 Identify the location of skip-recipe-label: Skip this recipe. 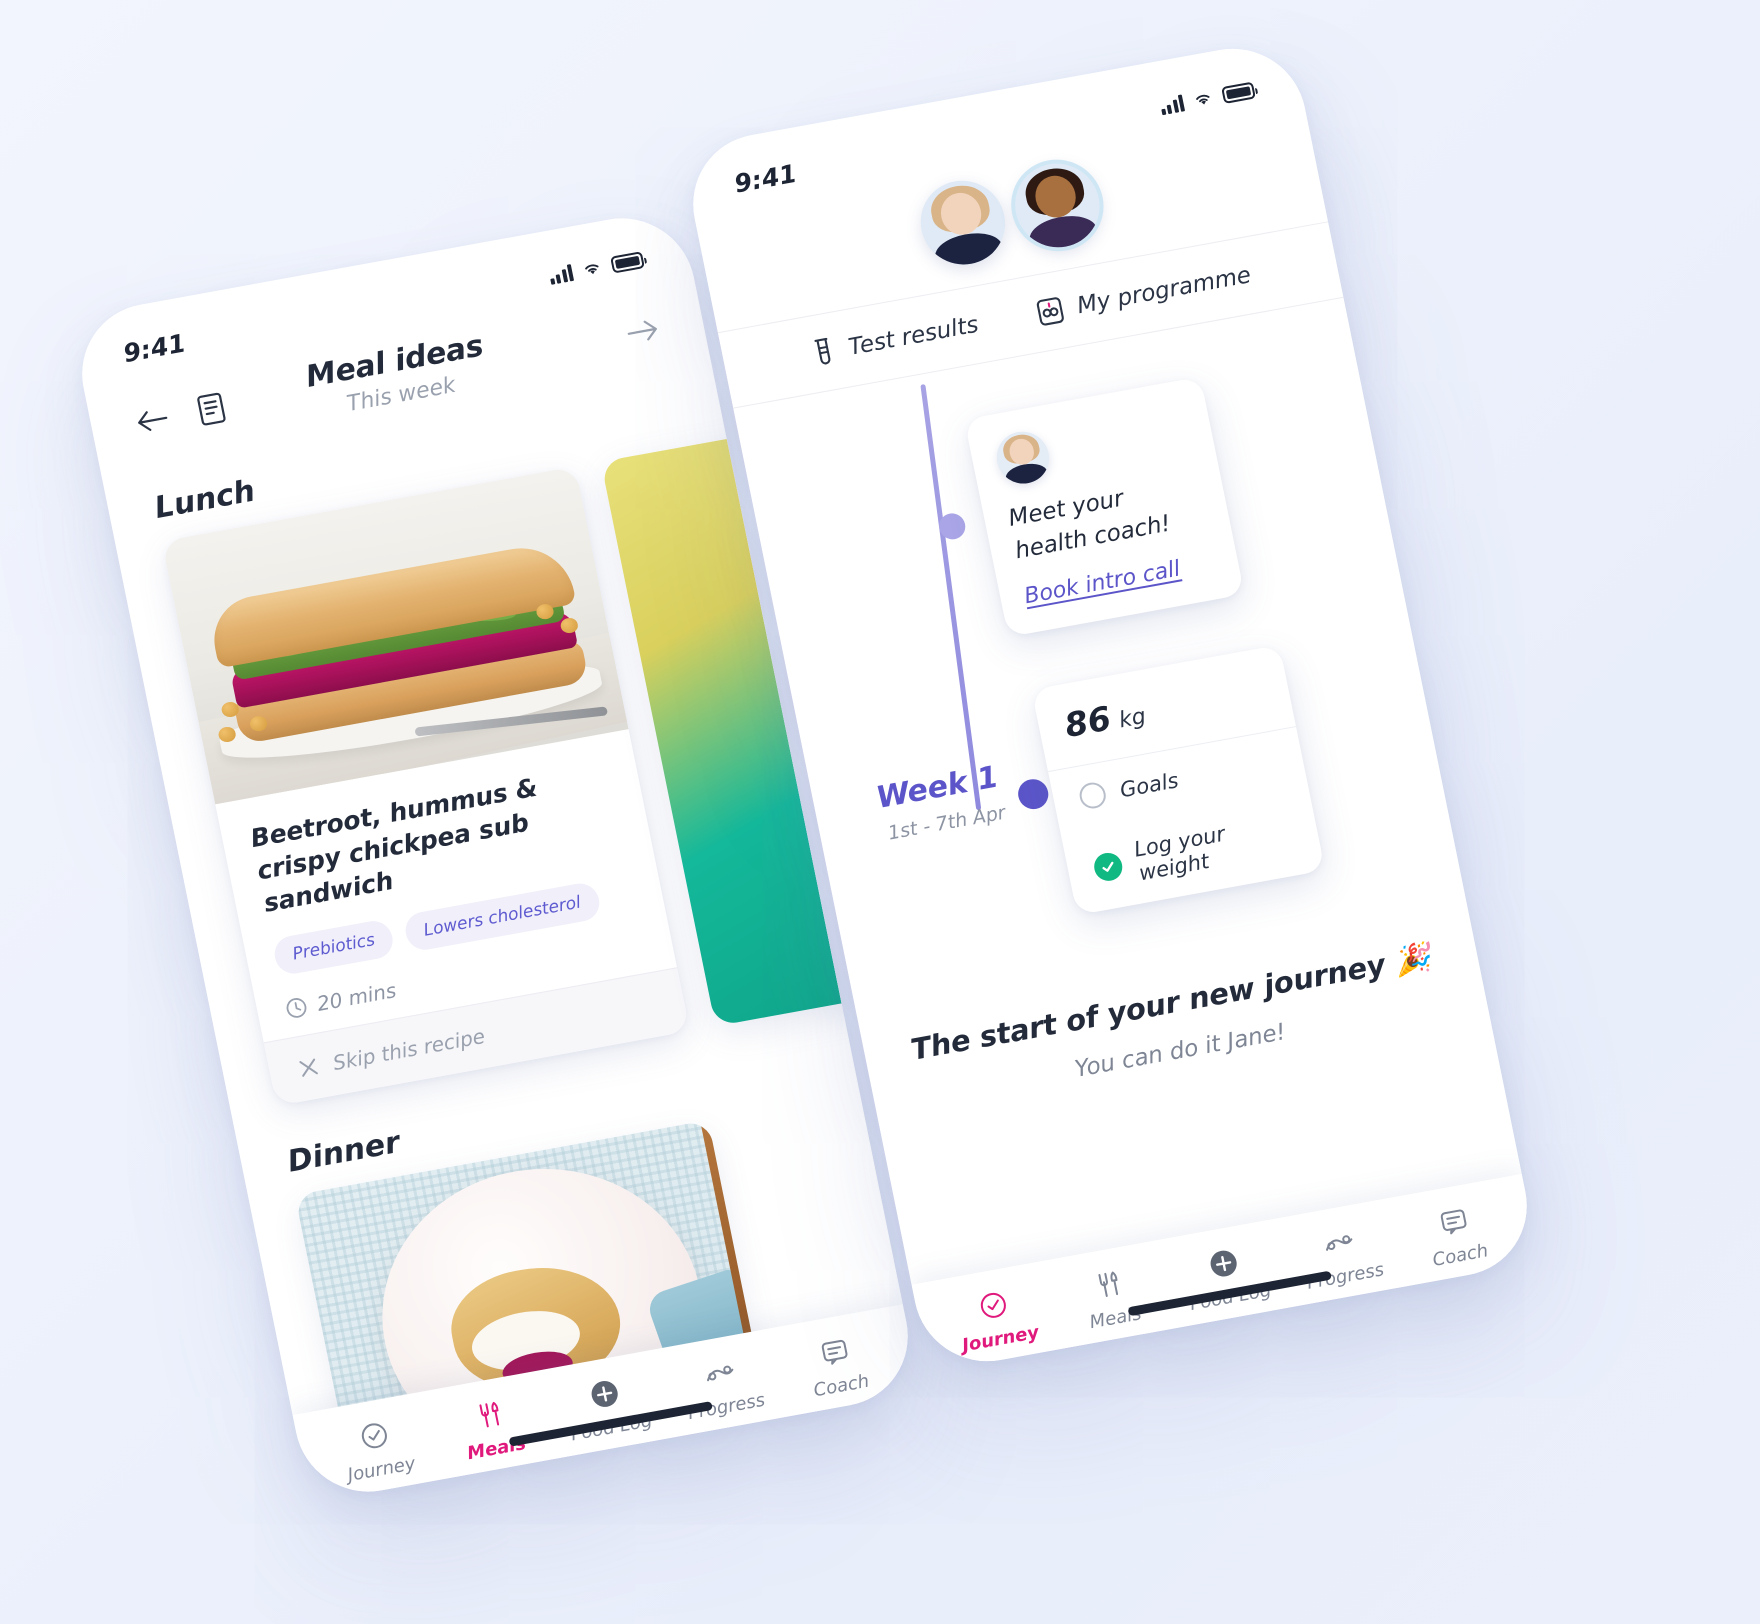
(409, 1049).